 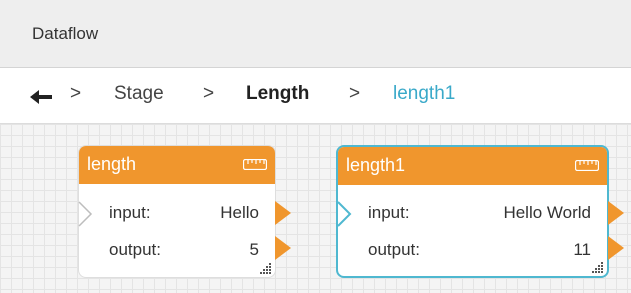 I want to click on node-title: length, so click(x=112, y=164).